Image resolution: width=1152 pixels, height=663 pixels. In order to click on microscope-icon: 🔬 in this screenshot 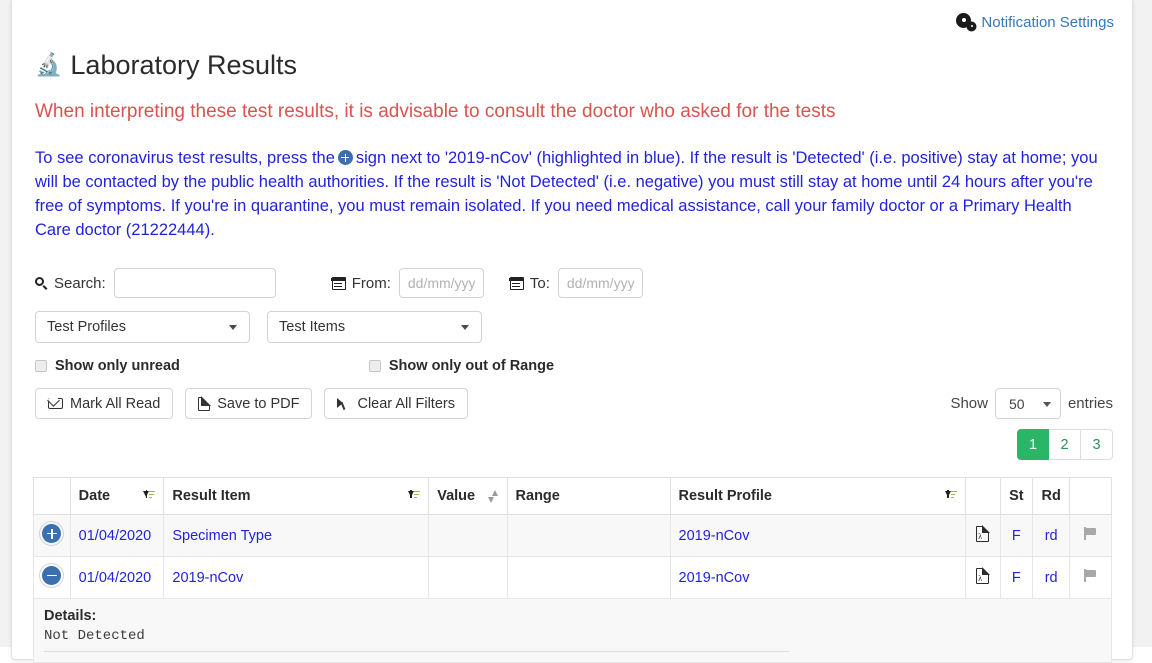, I will do `click(48, 65)`.